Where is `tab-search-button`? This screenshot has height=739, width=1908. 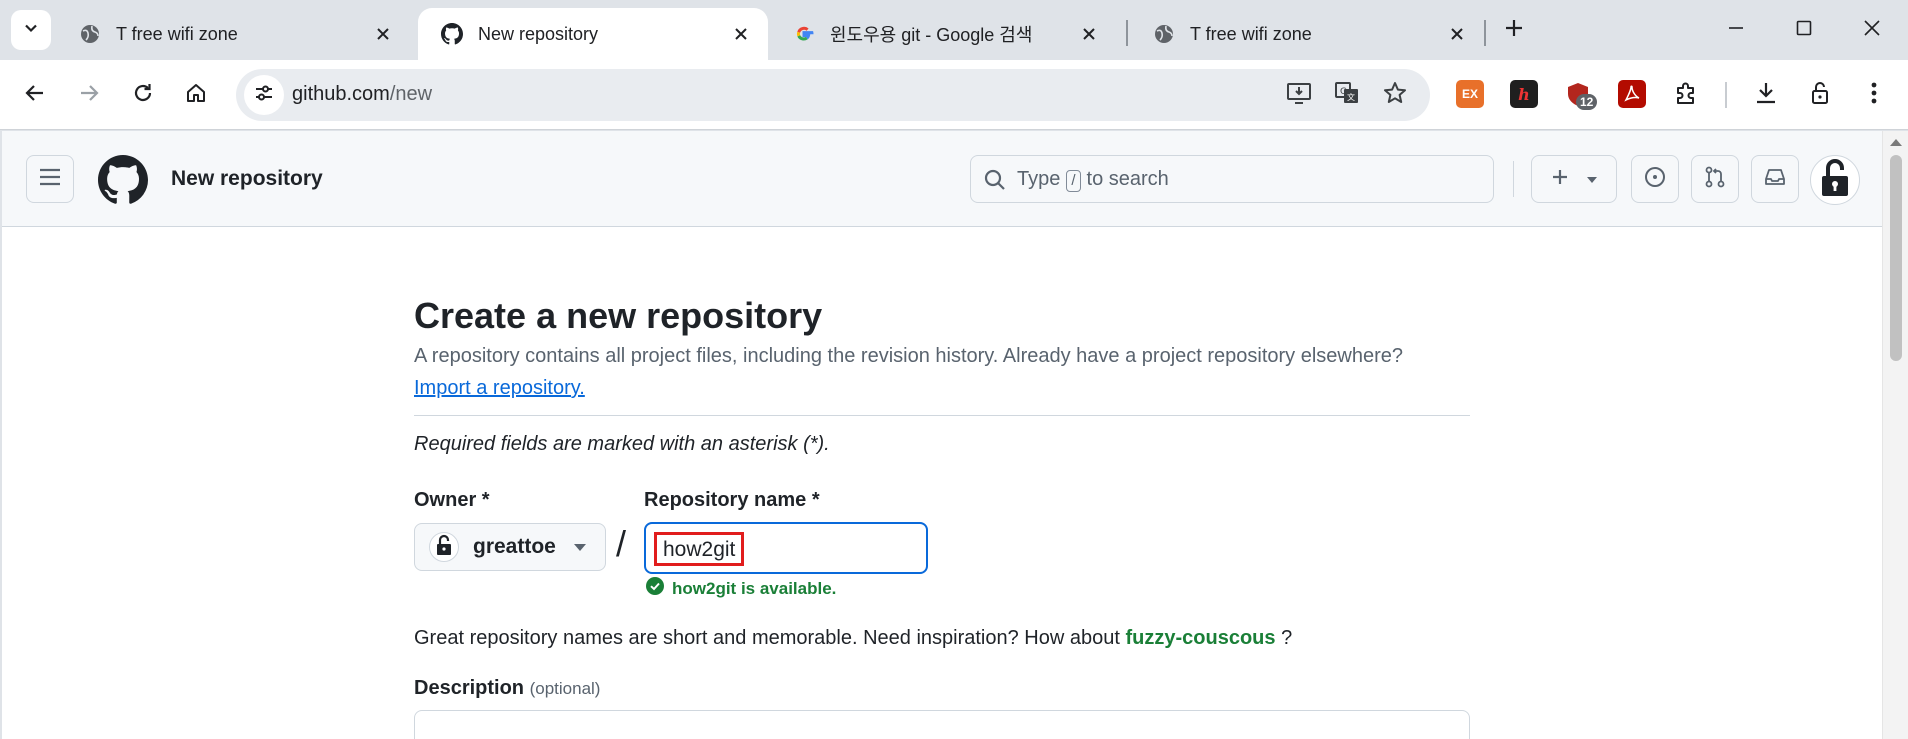 tab-search-button is located at coordinates (31, 30).